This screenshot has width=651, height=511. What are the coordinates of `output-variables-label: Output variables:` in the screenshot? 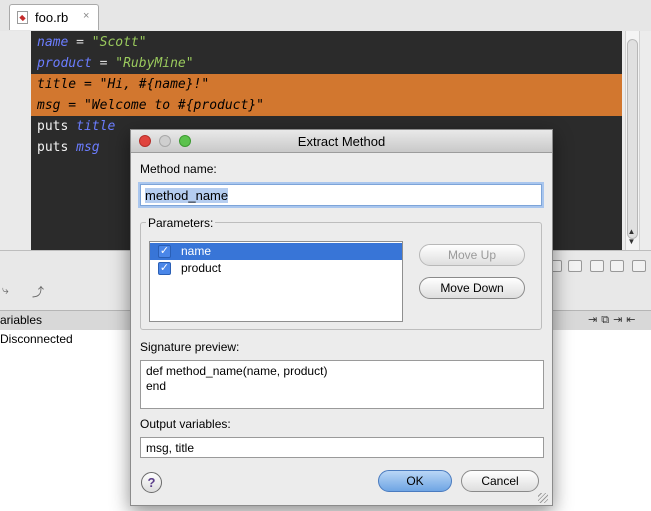 It's located at (185, 424).